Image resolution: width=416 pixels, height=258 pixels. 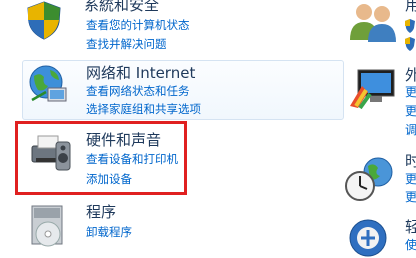 I want to click on user-accounts-icon, so click(x=373, y=23).